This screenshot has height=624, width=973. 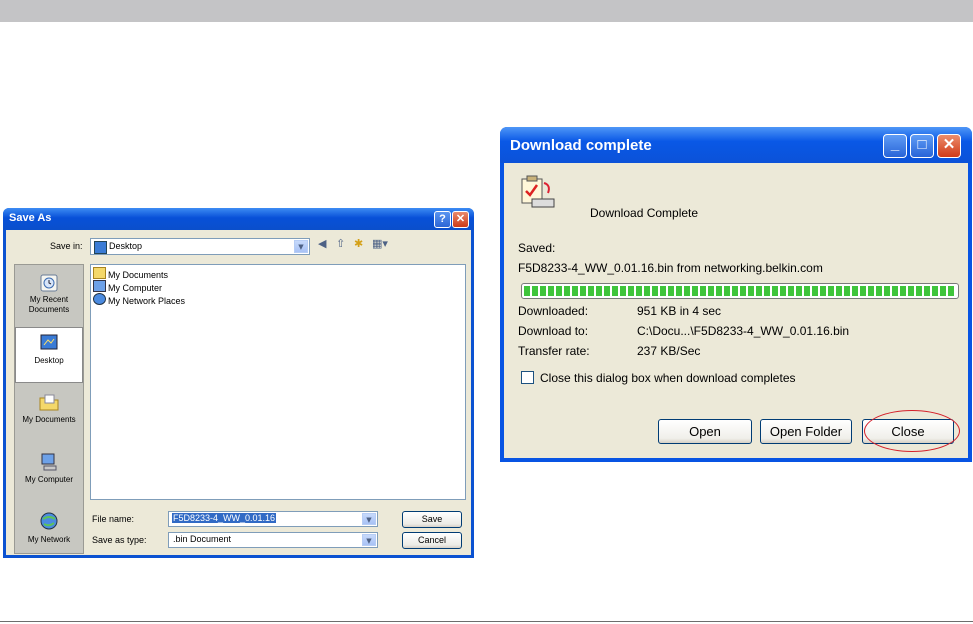 I want to click on my-network-icon, so click(x=49, y=521).